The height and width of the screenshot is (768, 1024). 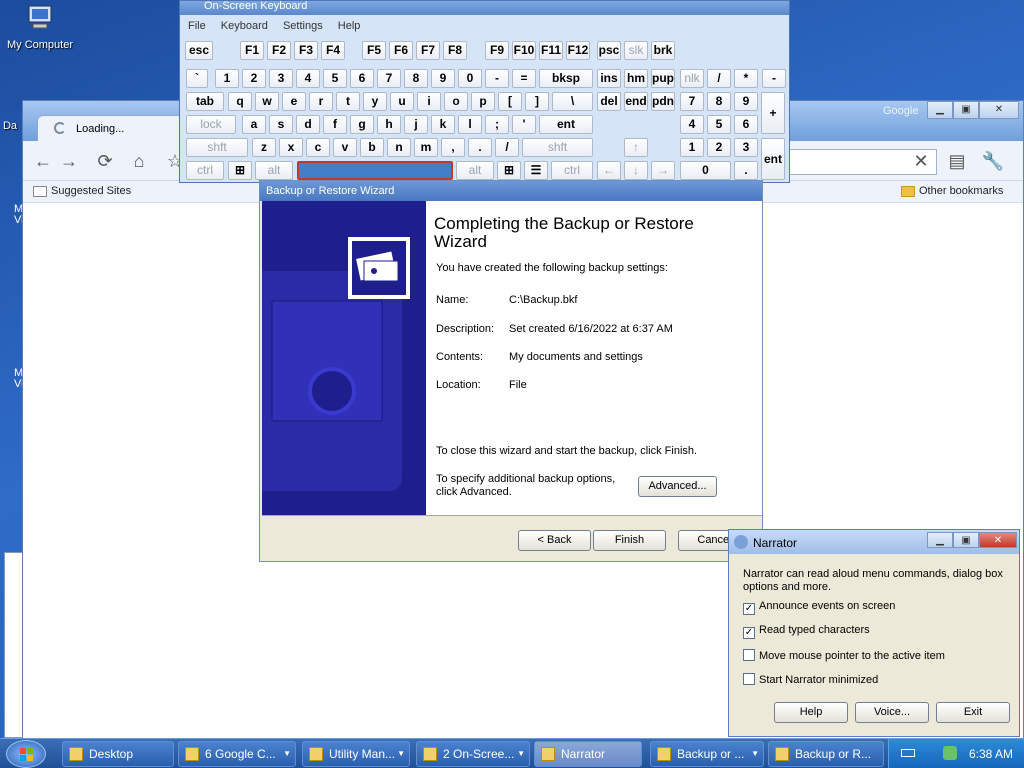 What do you see at coordinates (281, 78) in the screenshot?
I see `osk-key: 3` at bounding box center [281, 78].